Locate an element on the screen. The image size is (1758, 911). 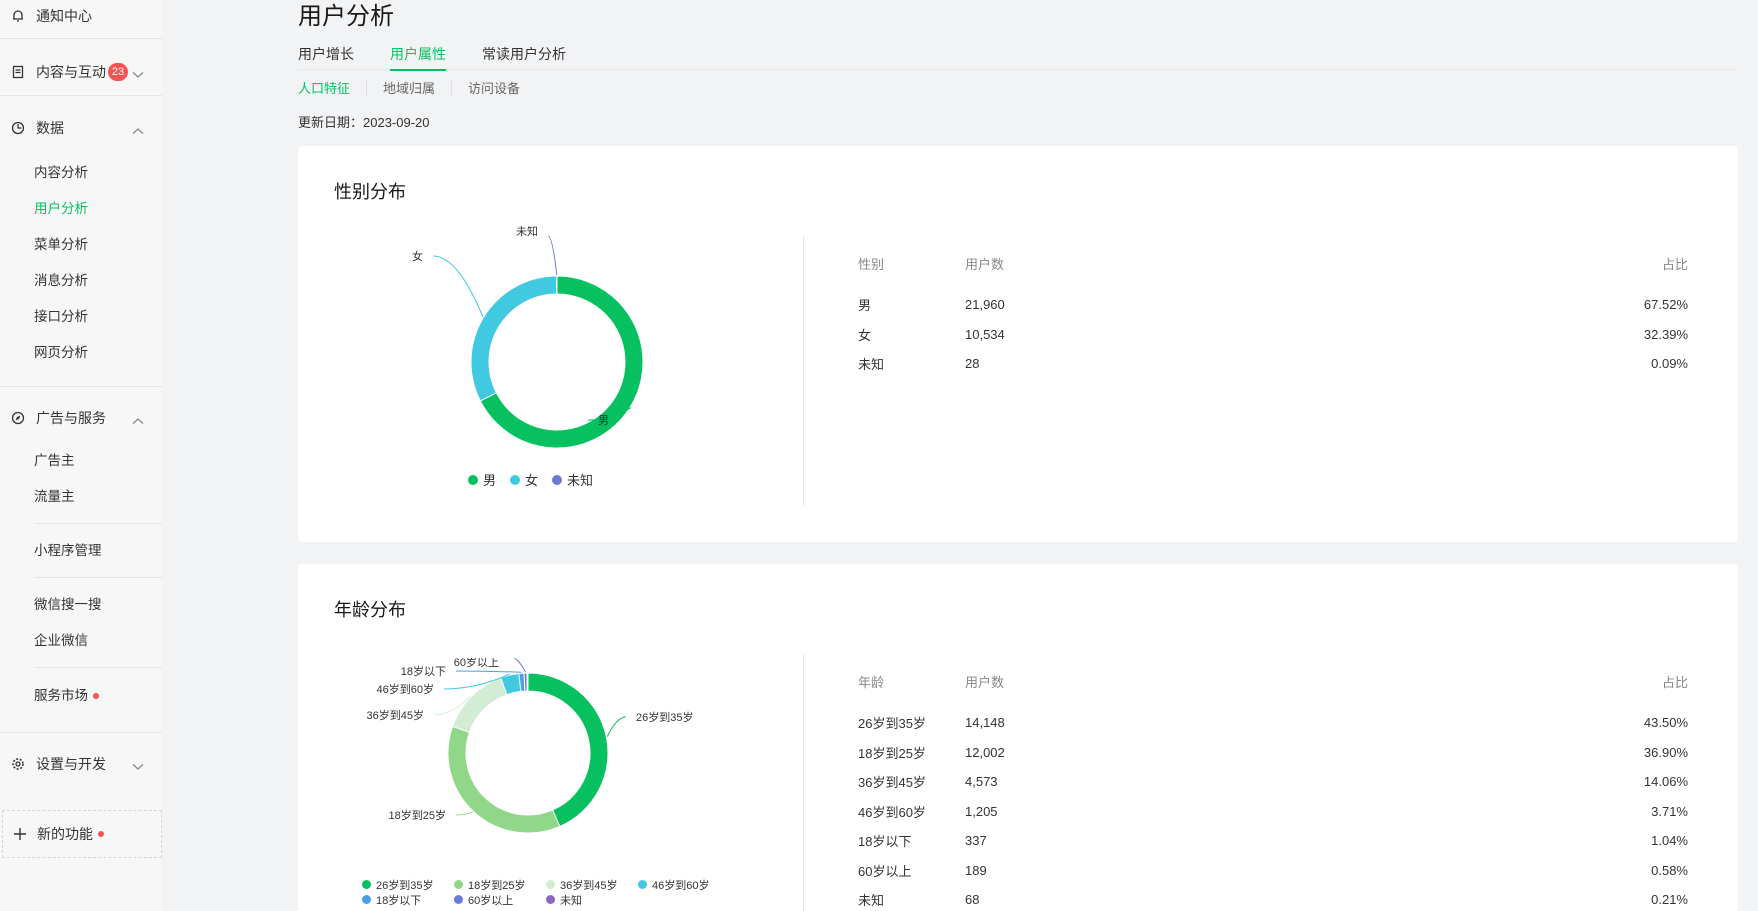
legend-item: 60岁以上 is located at coordinates (500, 899).